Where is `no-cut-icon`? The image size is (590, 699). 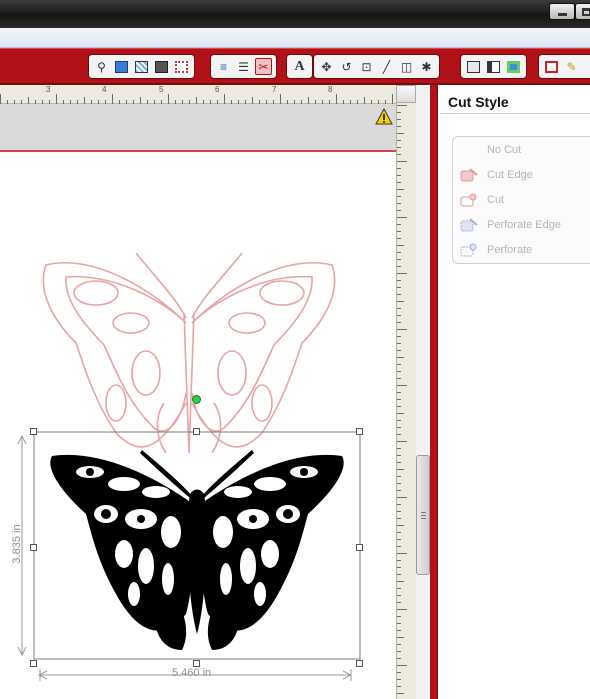 no-cut-icon is located at coordinates (469, 150).